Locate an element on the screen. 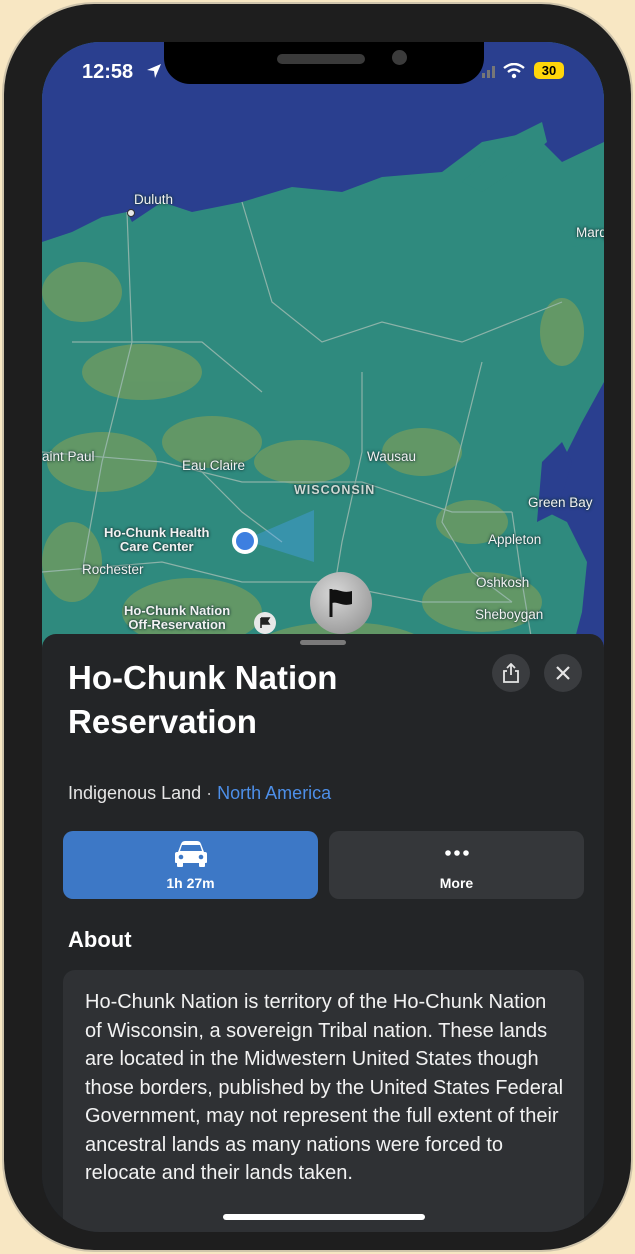 The image size is (635, 1254). map-label-eau-claire: Eau Claire is located at coordinates (214, 465).